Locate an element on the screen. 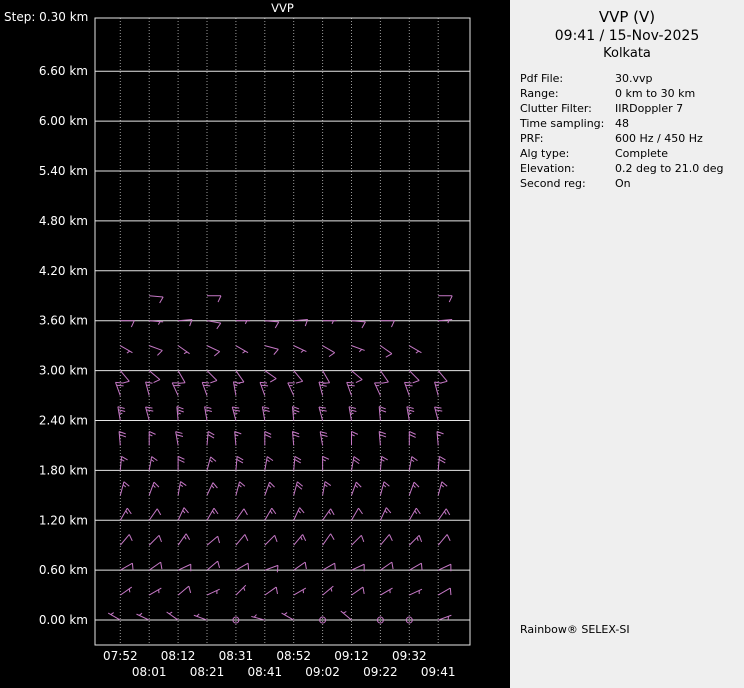  field-row: Range: 0 km to 30 km is located at coordinates (630, 93).